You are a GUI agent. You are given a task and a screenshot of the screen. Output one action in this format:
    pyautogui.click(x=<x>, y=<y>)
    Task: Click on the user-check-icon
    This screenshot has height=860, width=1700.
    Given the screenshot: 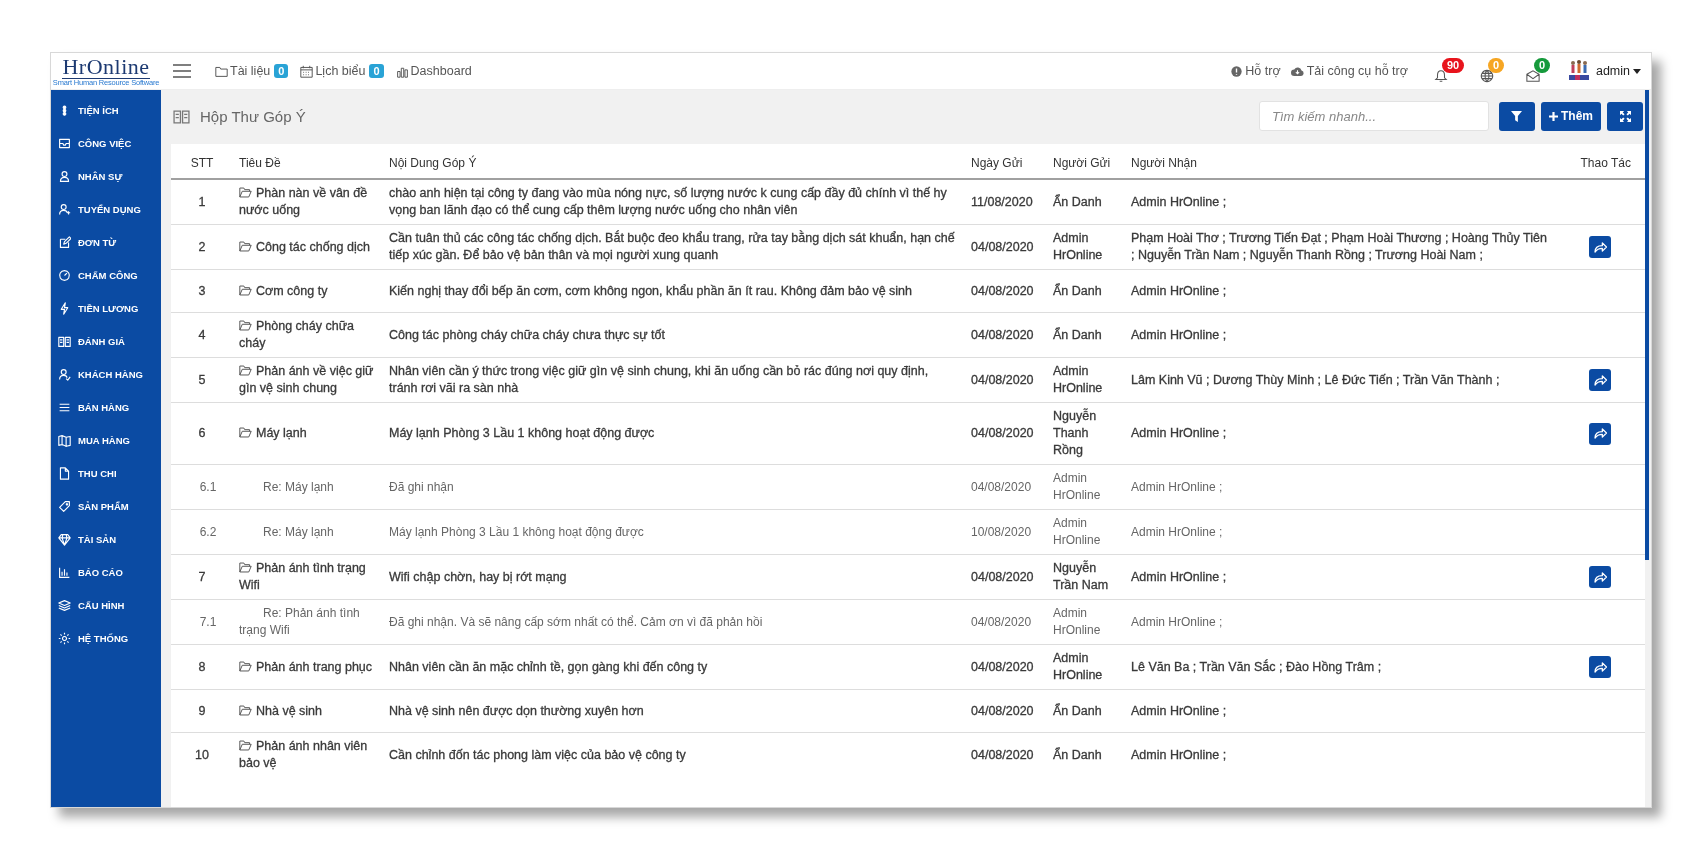 What is the action you would take?
    pyautogui.click(x=64, y=374)
    